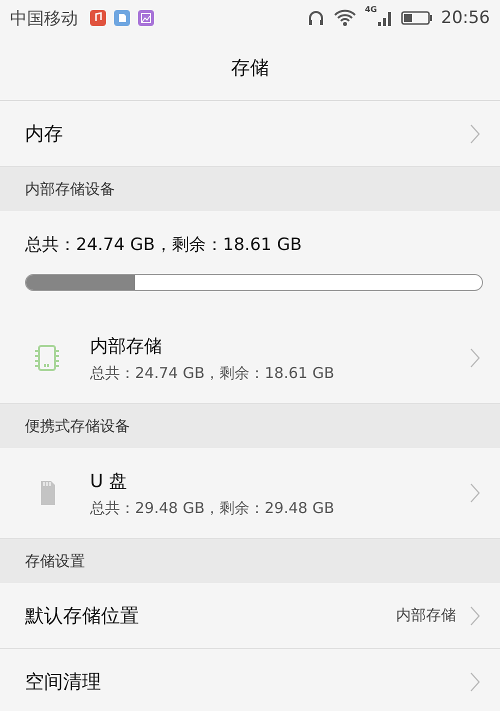 The height and width of the screenshot is (711, 500). What do you see at coordinates (417, 18) in the screenshot?
I see `battery-icon` at bounding box center [417, 18].